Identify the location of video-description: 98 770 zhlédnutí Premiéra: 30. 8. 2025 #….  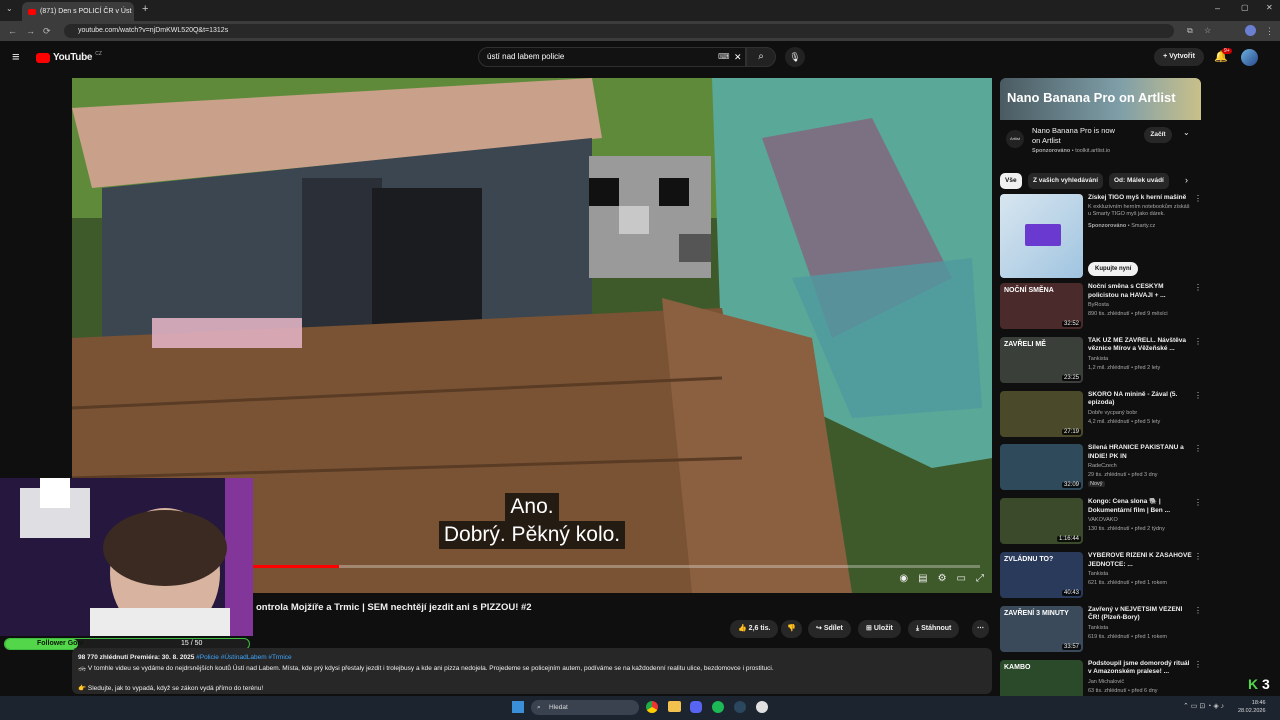
(532, 671).